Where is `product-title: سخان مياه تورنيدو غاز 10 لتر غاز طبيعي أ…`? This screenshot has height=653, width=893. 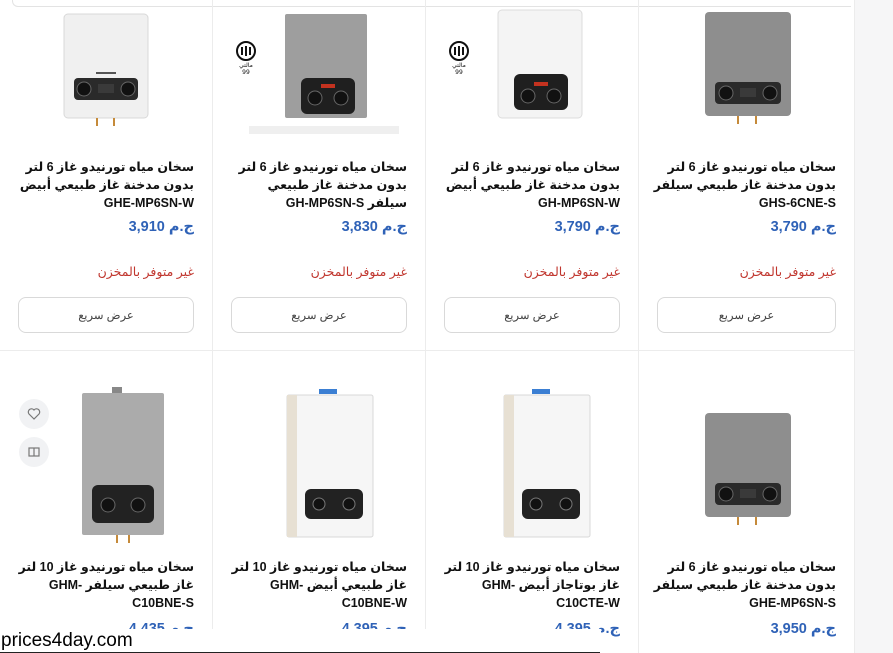
product-title: سخان مياه تورنيدو غاز 10 لتر غاز طبيعي أ… is located at coordinates (317, 585).